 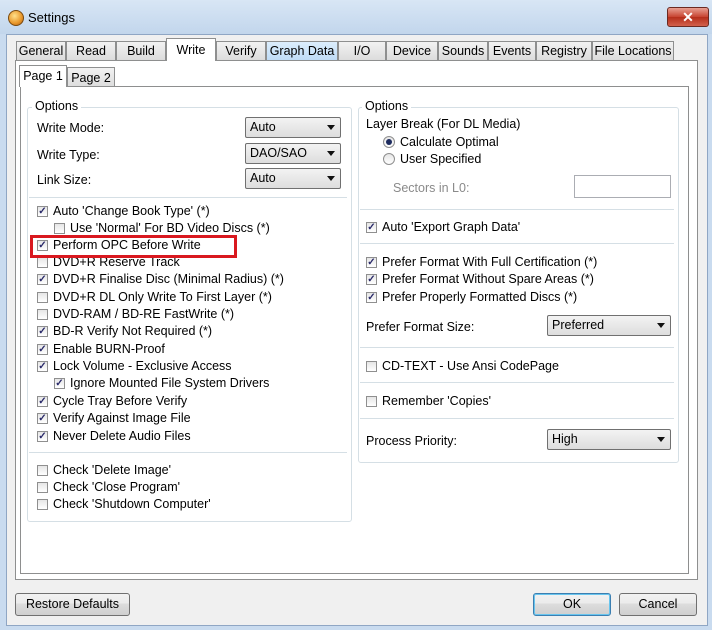 What do you see at coordinates (428, 401) in the screenshot?
I see `check-remember-copies: Remember 'Copies'` at bounding box center [428, 401].